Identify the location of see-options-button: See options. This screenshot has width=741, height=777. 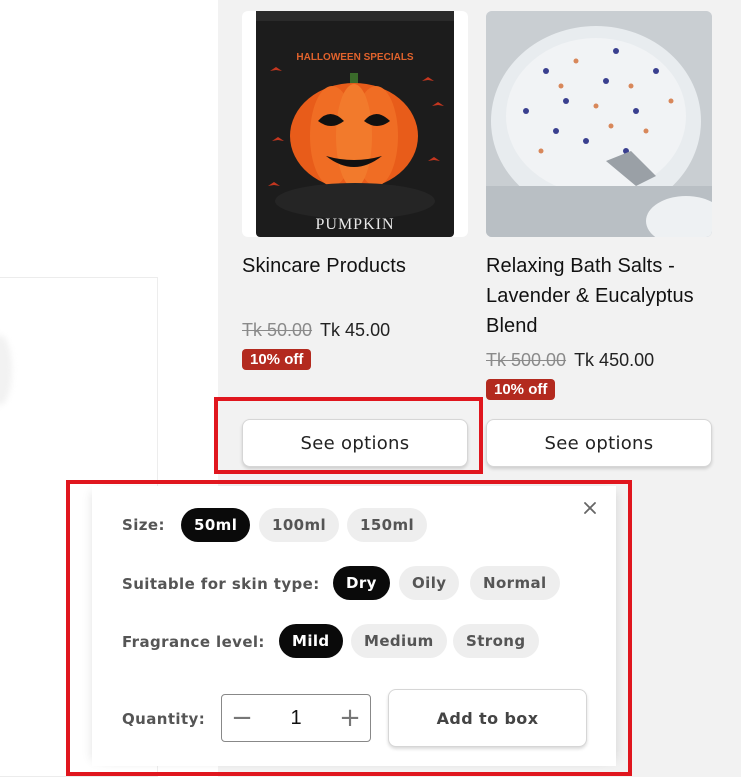
(599, 443).